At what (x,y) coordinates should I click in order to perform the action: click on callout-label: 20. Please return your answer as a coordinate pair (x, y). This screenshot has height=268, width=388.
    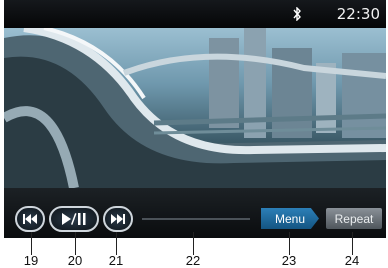
    Looking at the image, I should click on (75, 260).